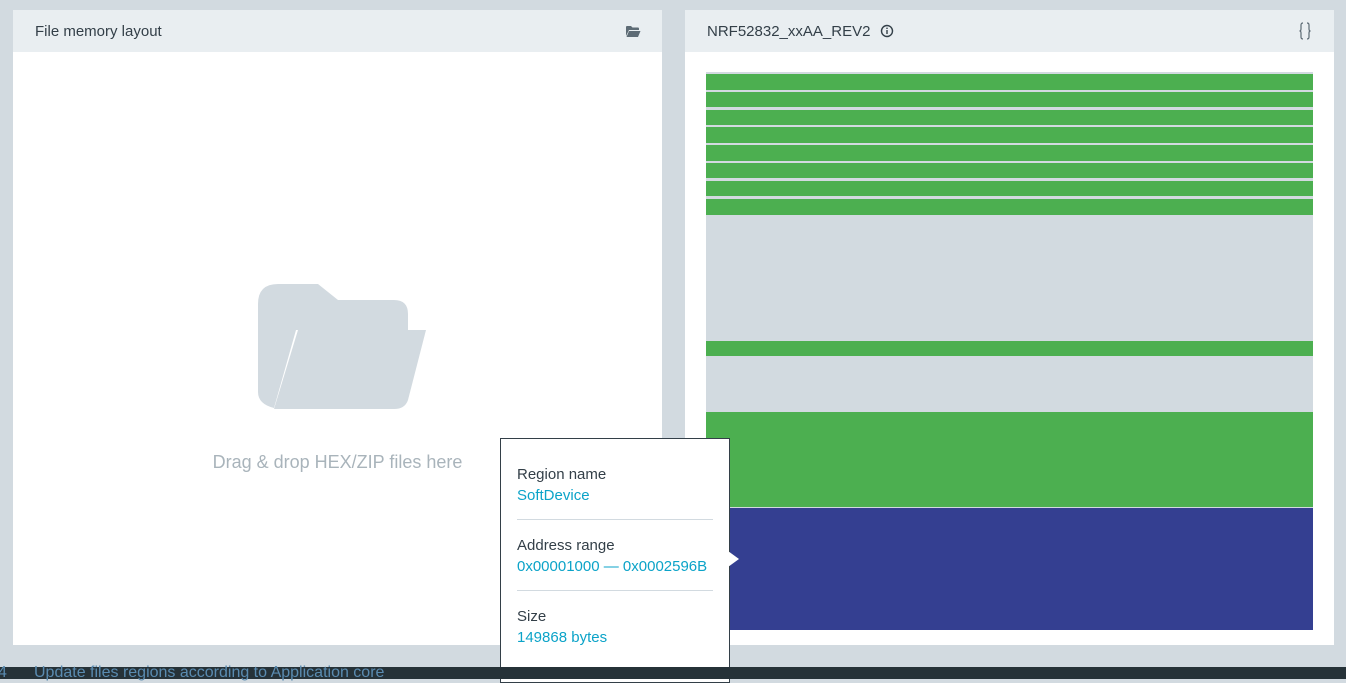 This screenshot has width=1346, height=683. I want to click on address-range-label: Address range, so click(566, 545).